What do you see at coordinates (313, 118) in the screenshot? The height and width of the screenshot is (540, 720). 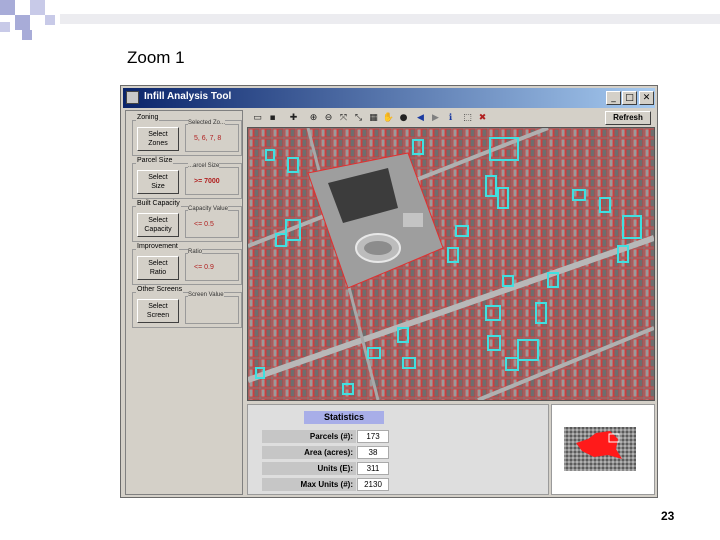 I see `zoom-in-icon: ⊕` at bounding box center [313, 118].